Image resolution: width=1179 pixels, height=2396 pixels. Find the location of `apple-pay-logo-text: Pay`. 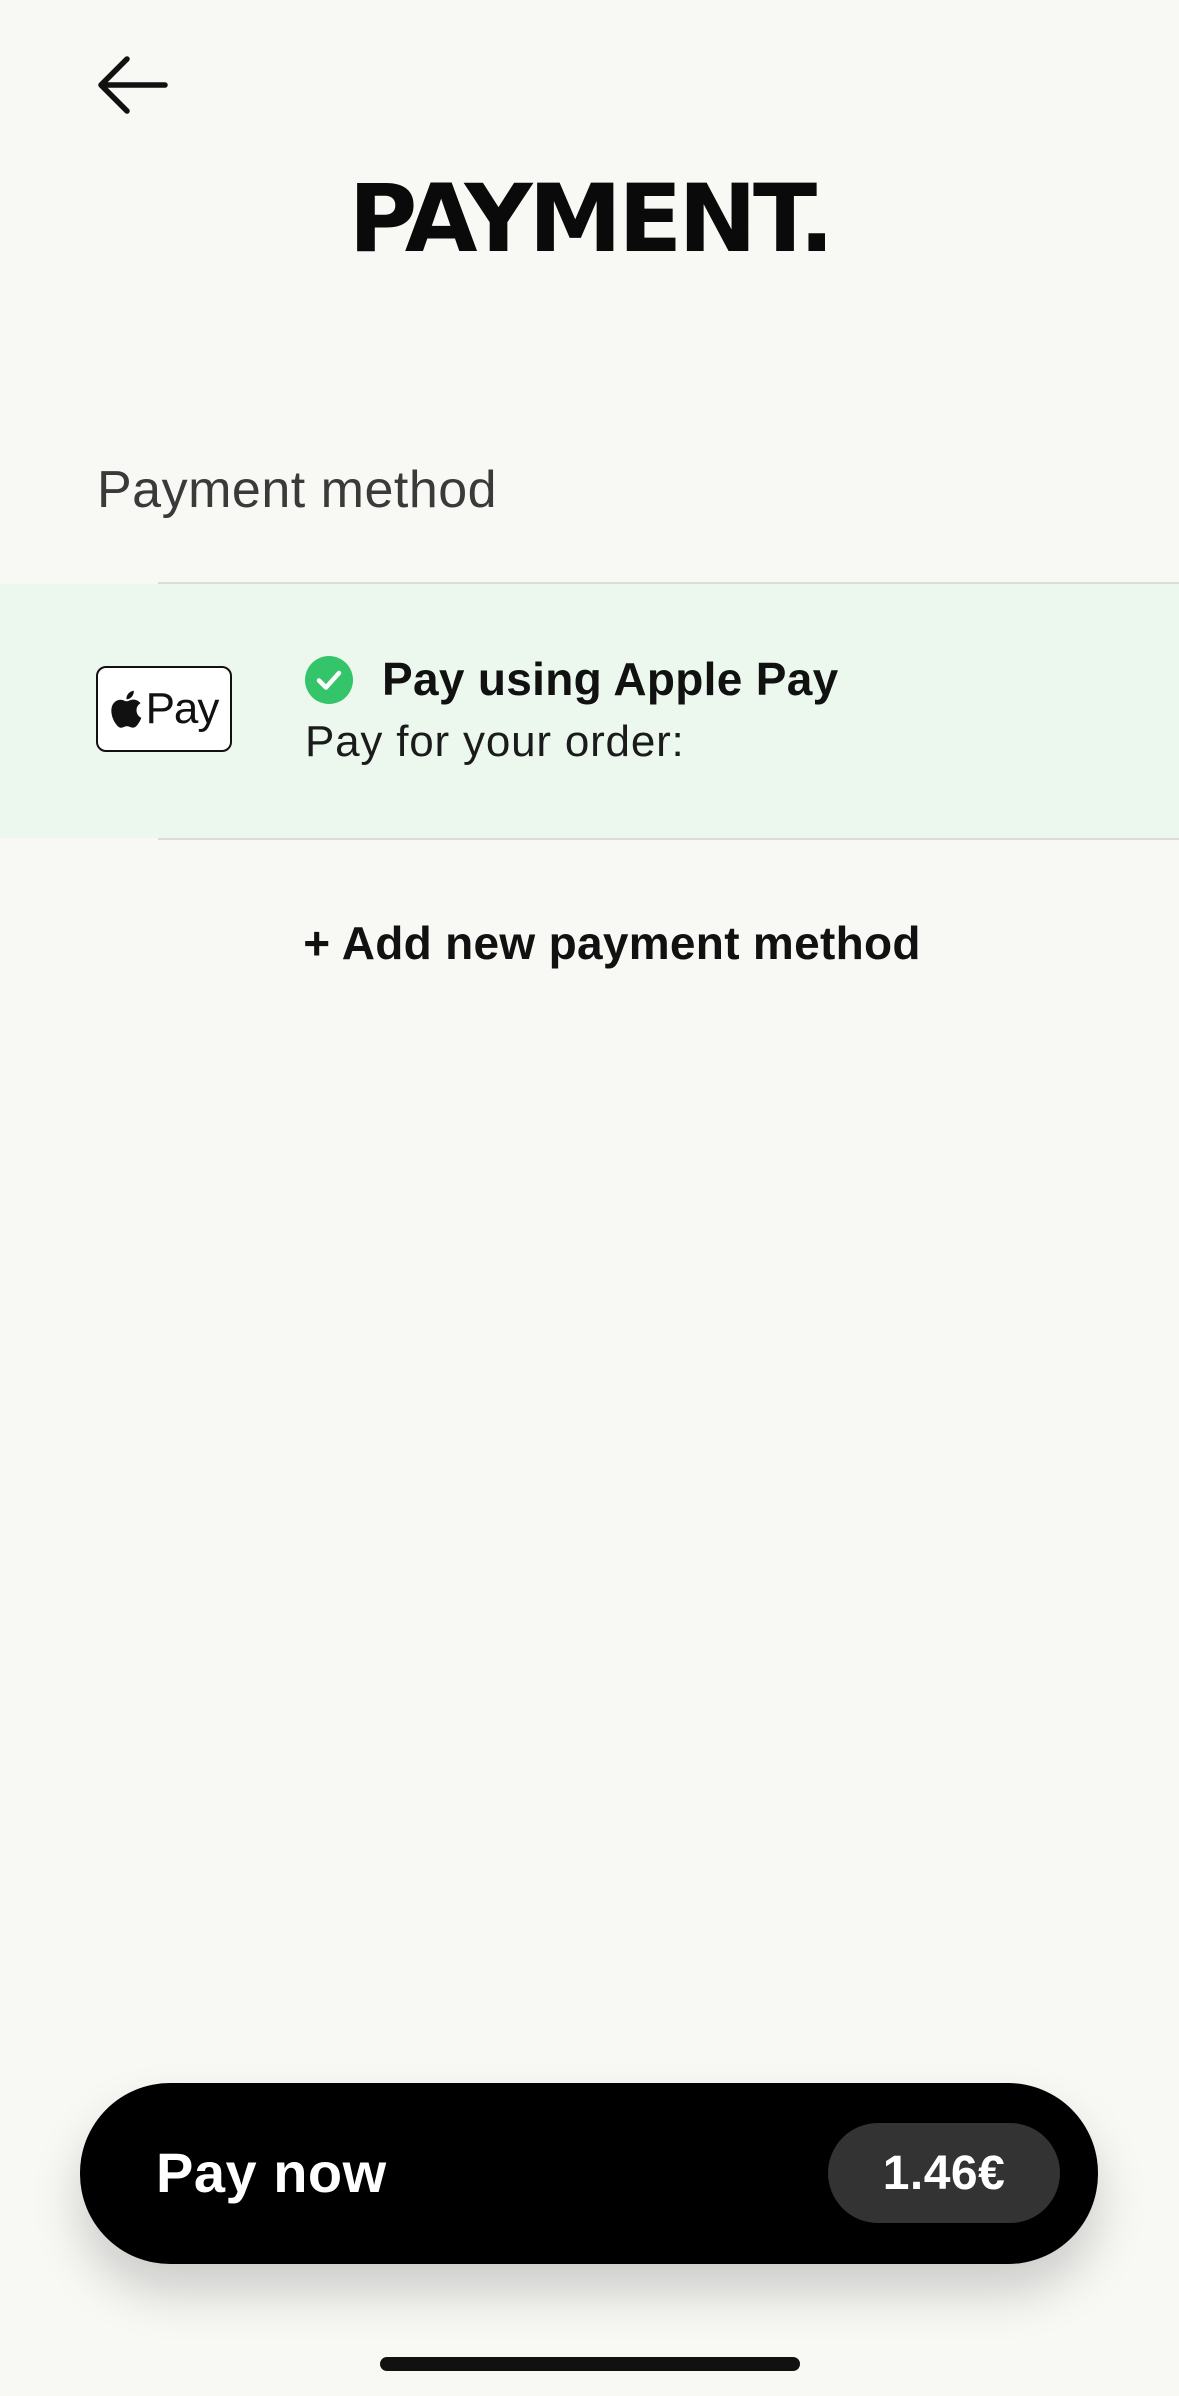

apple-pay-logo-text: Pay is located at coordinates (182, 708).